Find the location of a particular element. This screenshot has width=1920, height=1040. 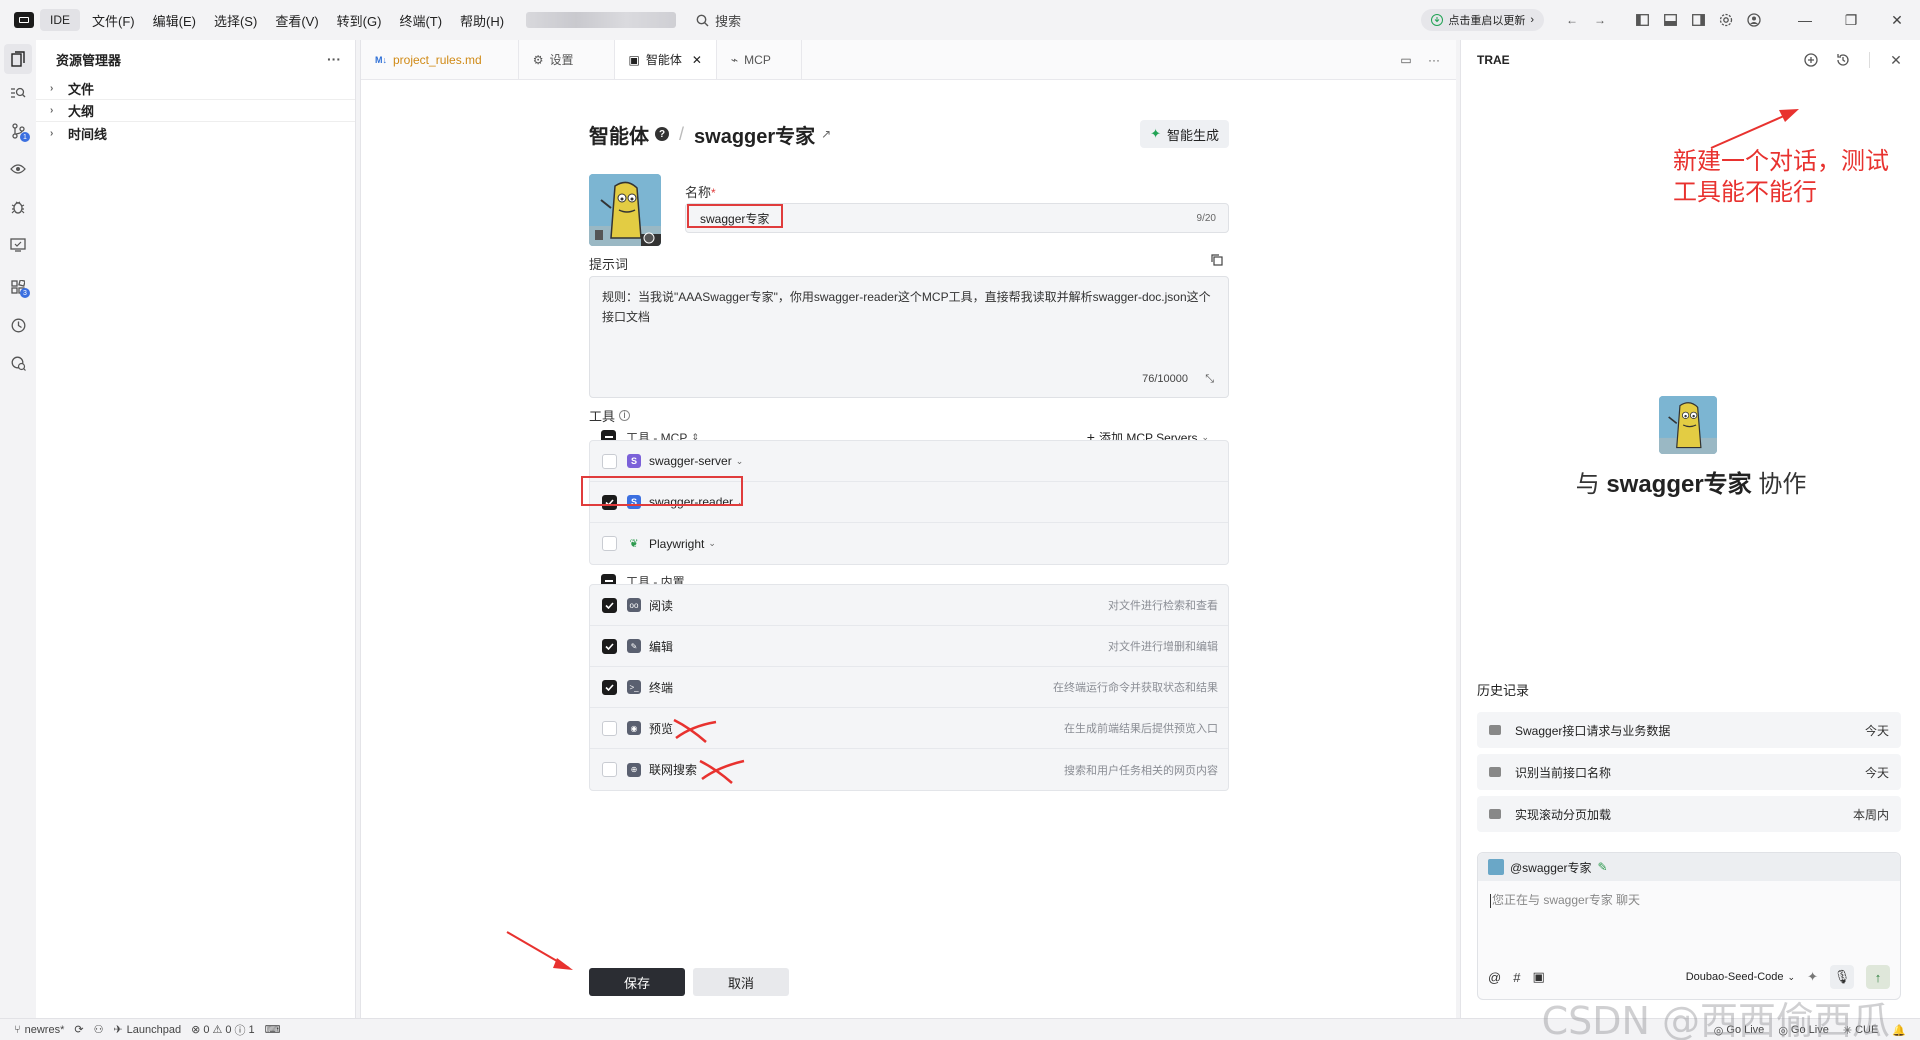

warning-icon: ⚠ is located at coordinates (217, 1030).